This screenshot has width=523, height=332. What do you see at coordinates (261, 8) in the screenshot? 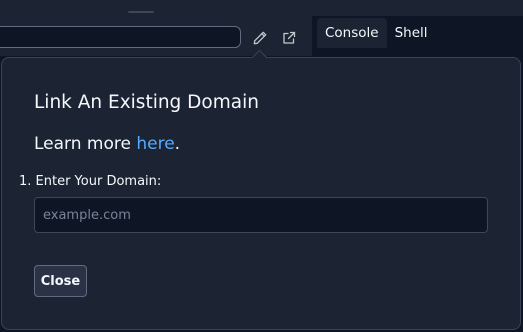
I see `top-strip` at bounding box center [261, 8].